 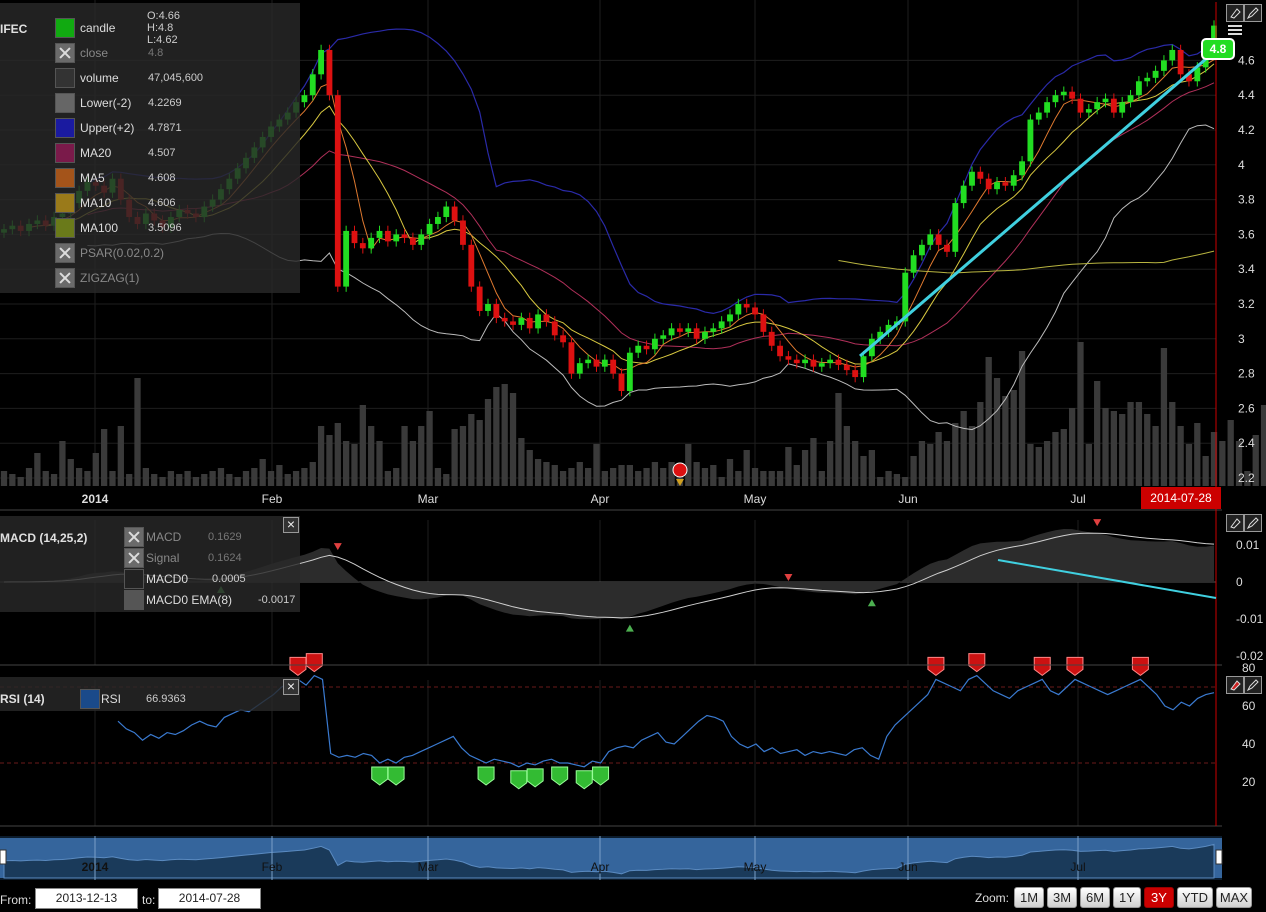 I want to click on macd-draw-button, so click(x=1253, y=523).